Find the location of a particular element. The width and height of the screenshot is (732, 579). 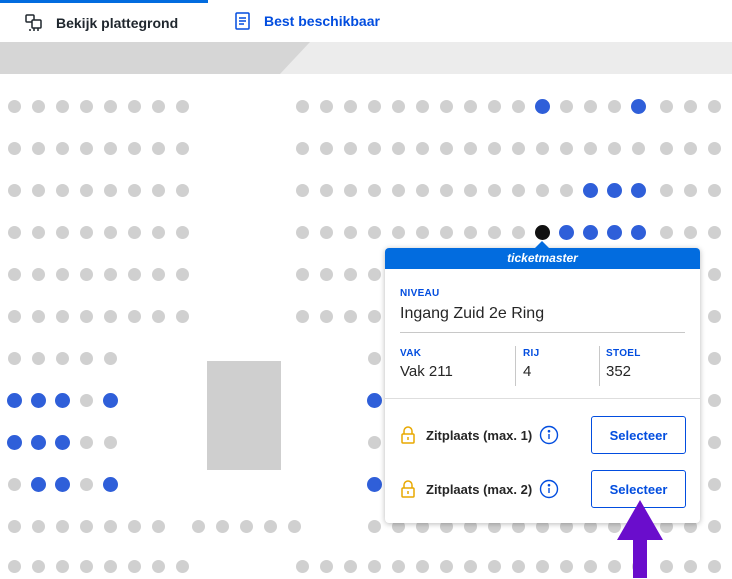

column-divider is located at coordinates (515, 366).